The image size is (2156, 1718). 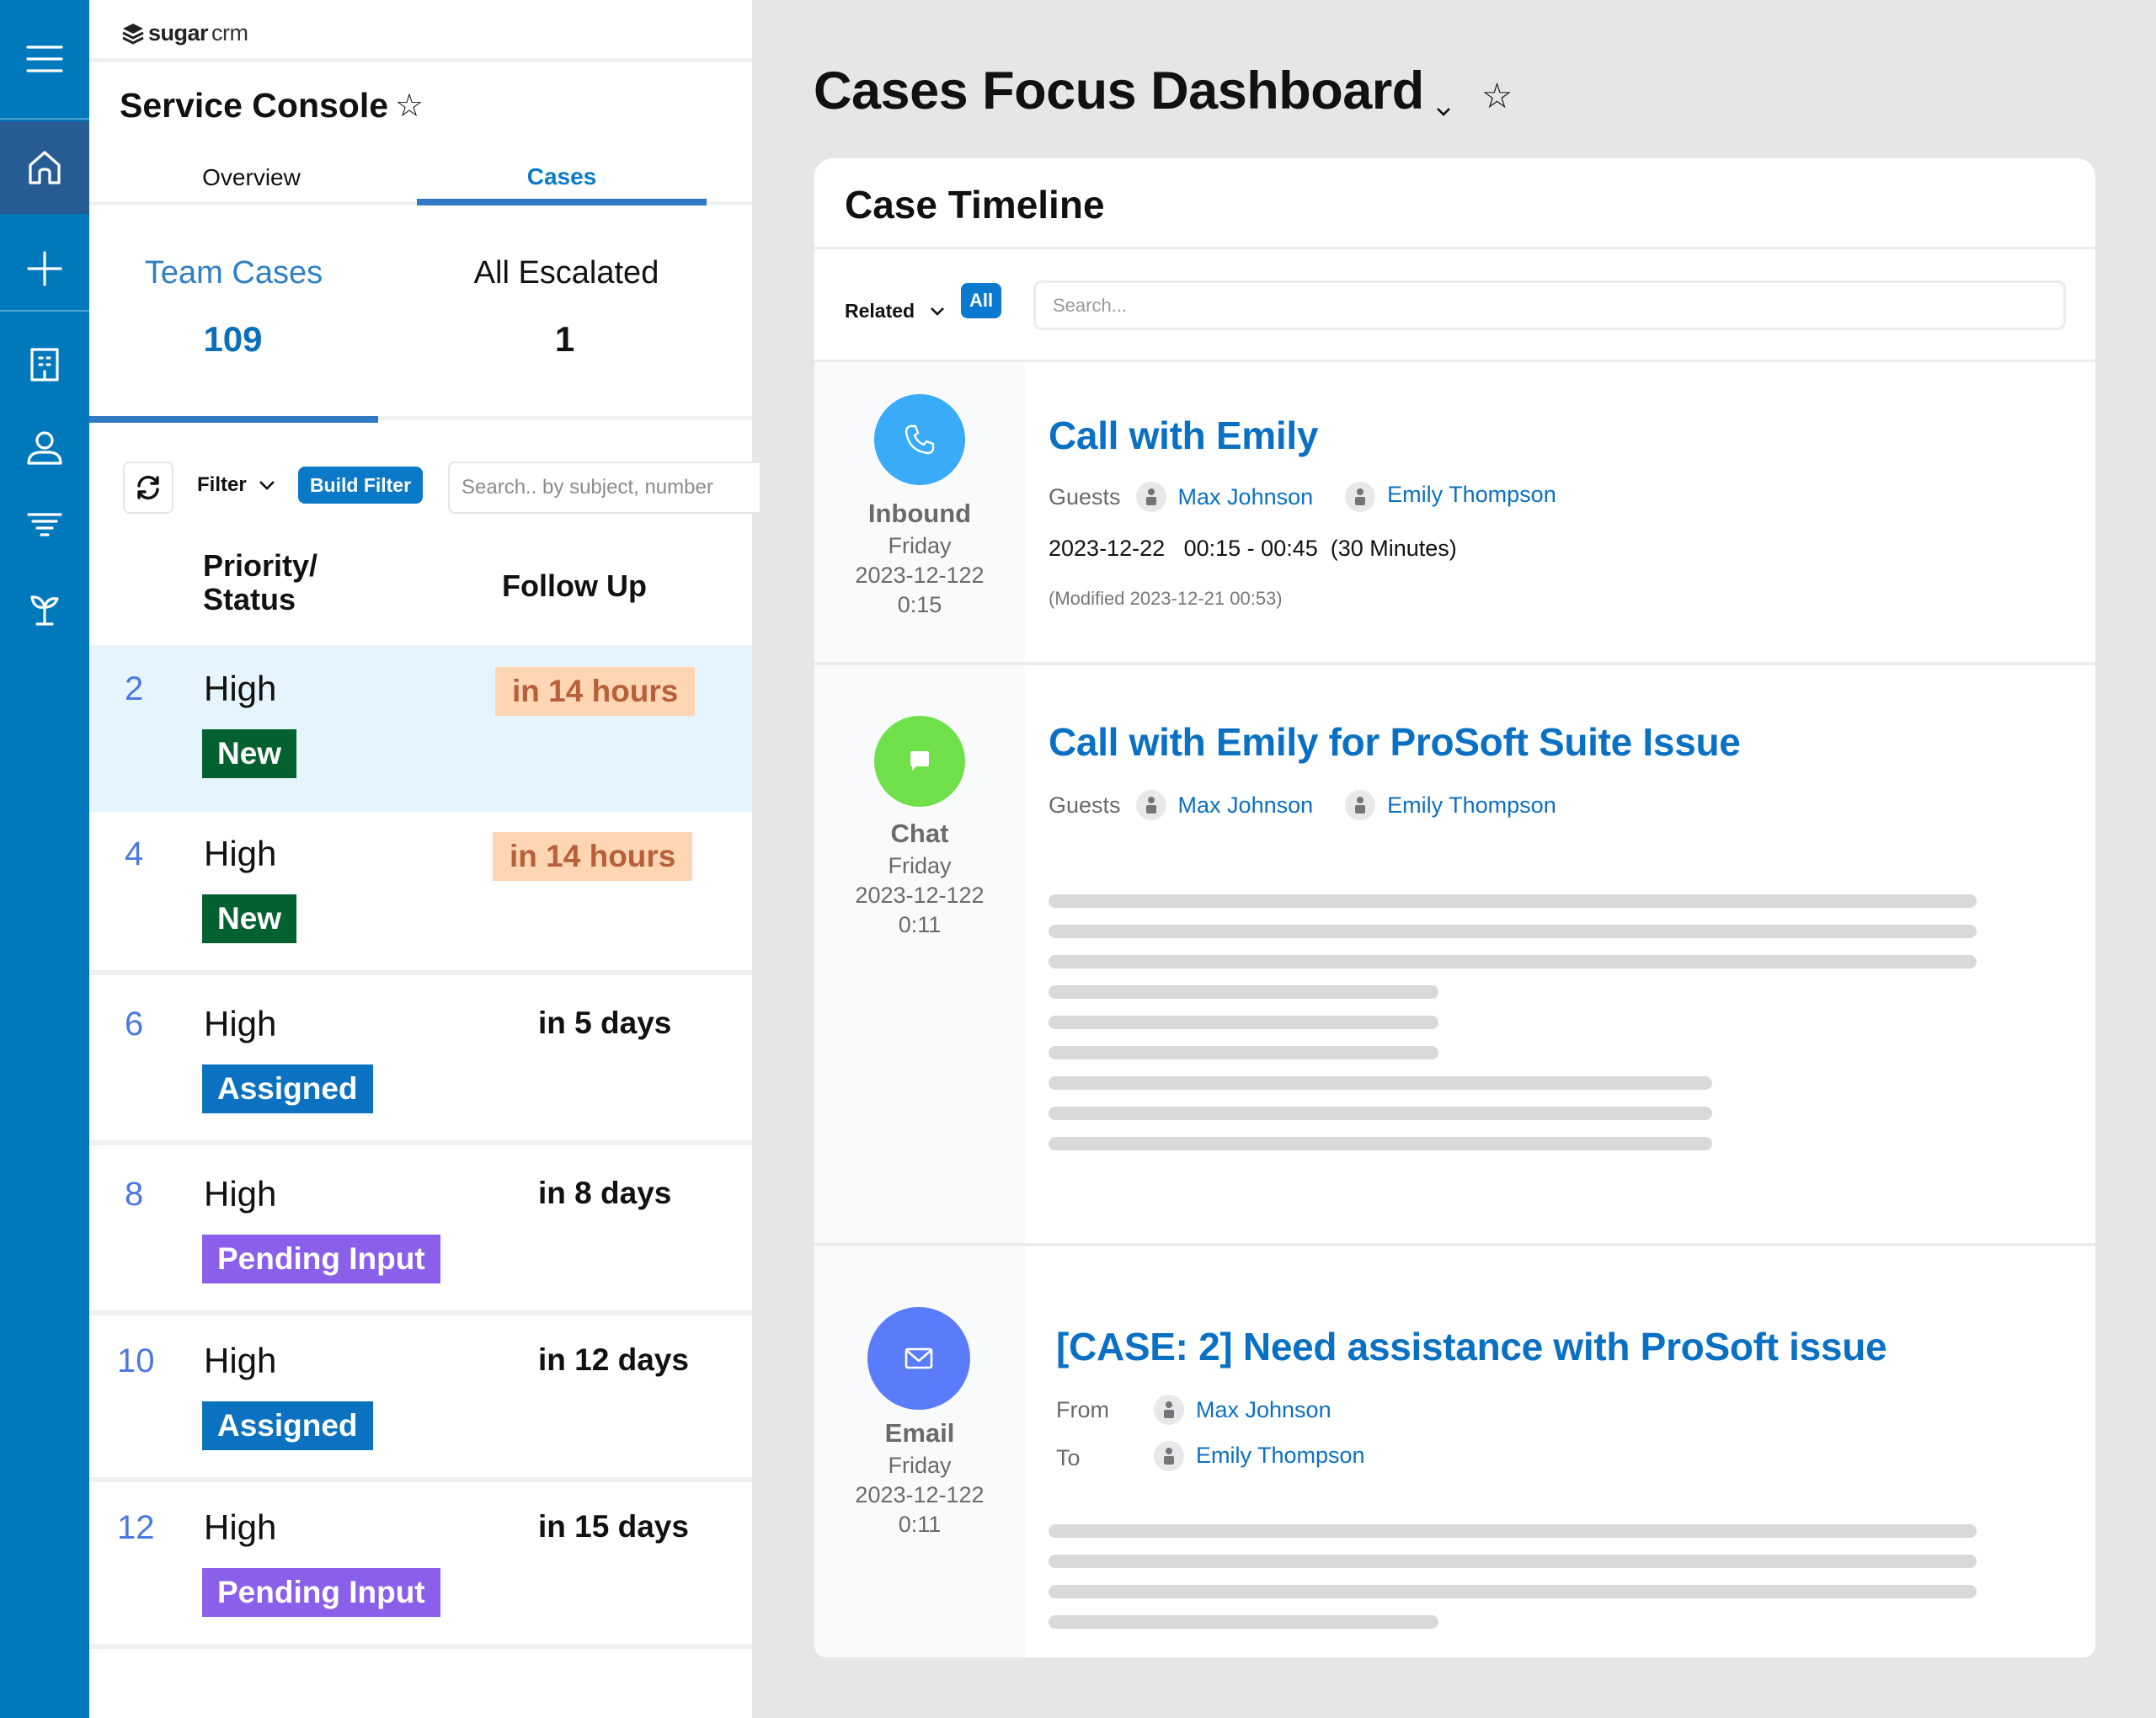 I want to click on case-row: 2 High New in 14 hours, so click(x=420, y=728).